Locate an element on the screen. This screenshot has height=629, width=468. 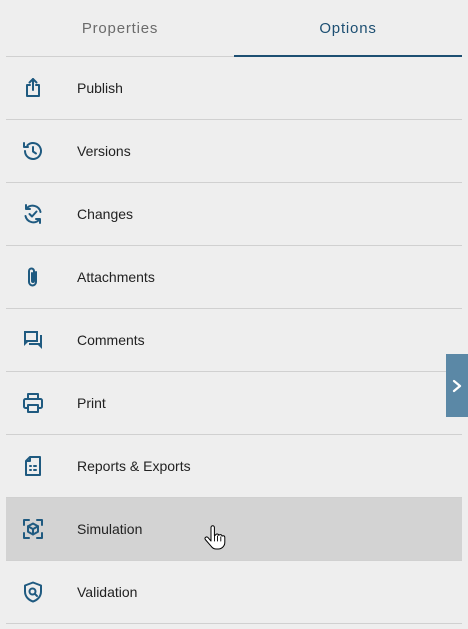
tab-properties: Properties is located at coordinates (120, 28).